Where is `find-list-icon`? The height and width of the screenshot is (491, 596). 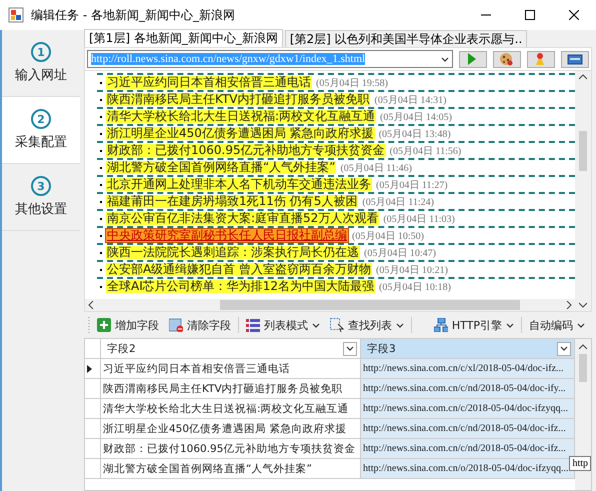 find-list-icon is located at coordinates (337, 325).